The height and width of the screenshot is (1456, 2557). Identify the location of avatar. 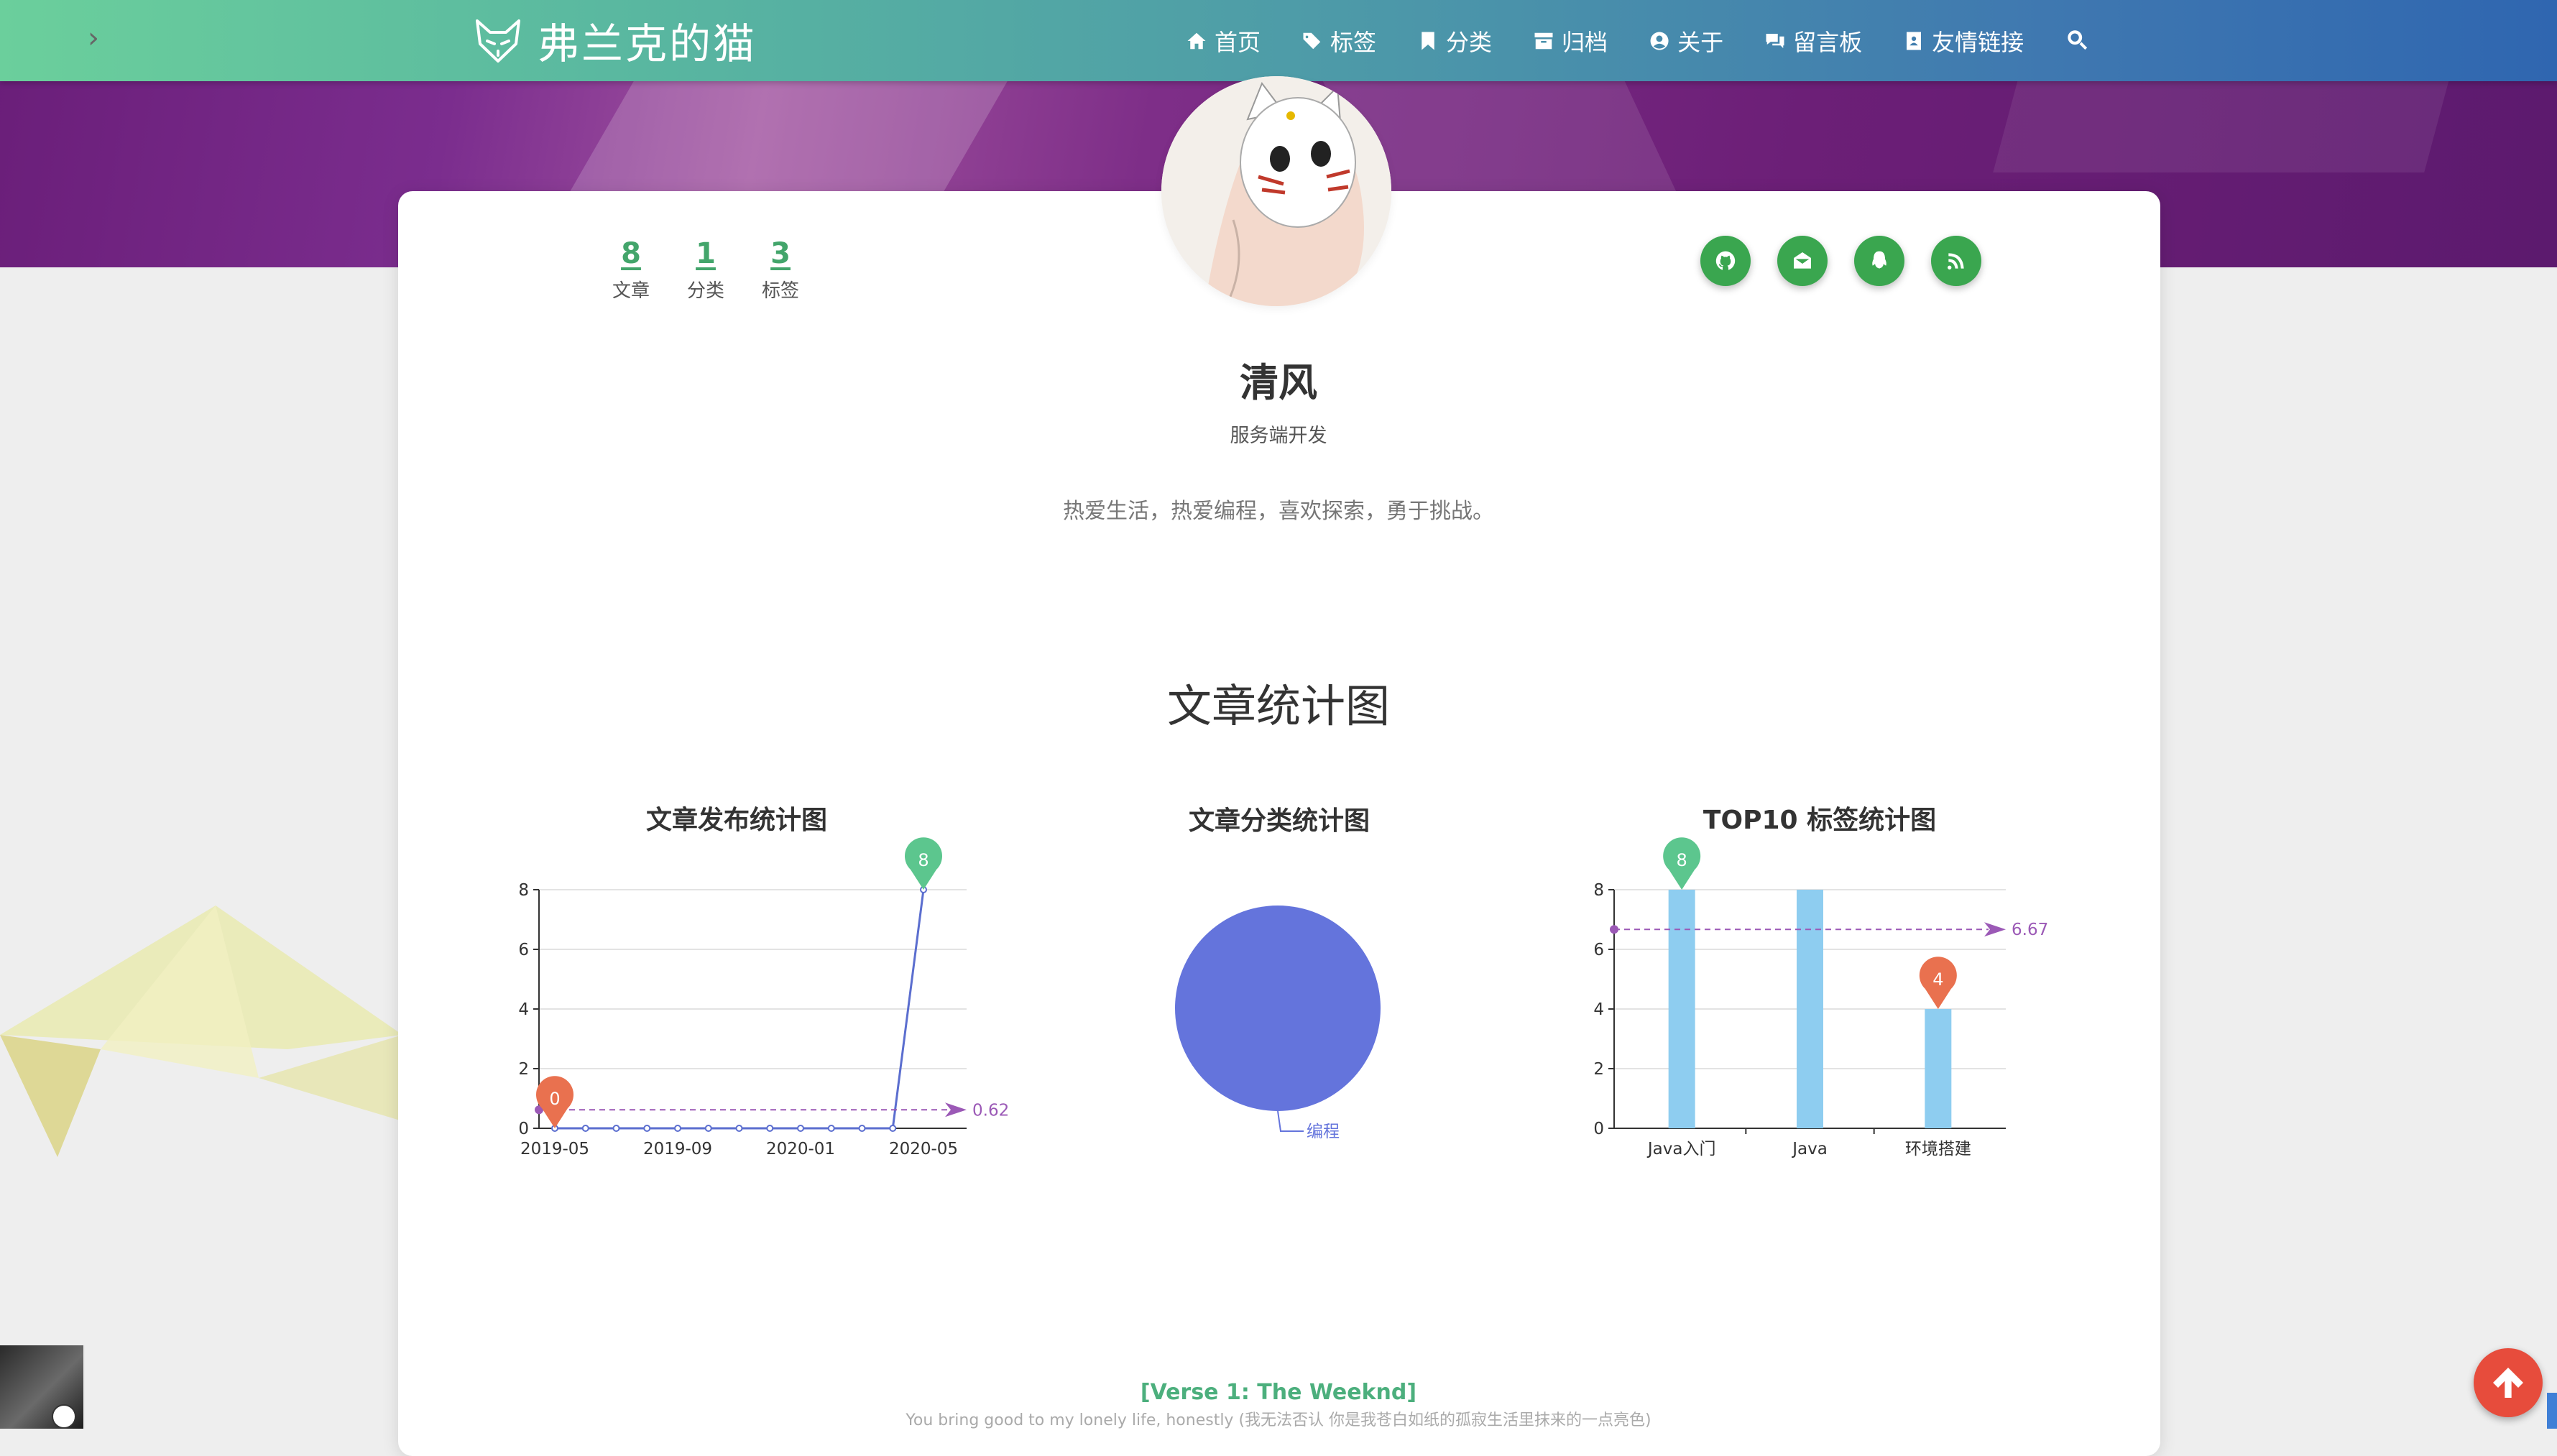
(1276, 191).